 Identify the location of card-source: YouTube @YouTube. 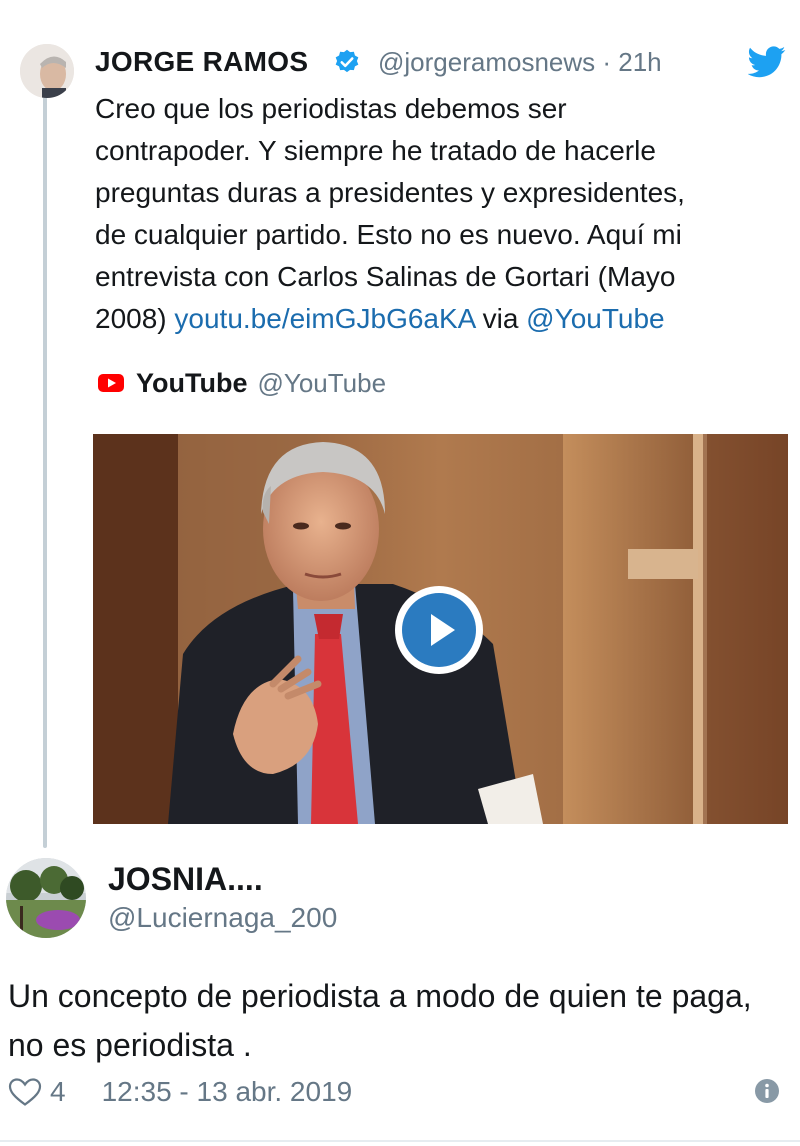
(242, 383).